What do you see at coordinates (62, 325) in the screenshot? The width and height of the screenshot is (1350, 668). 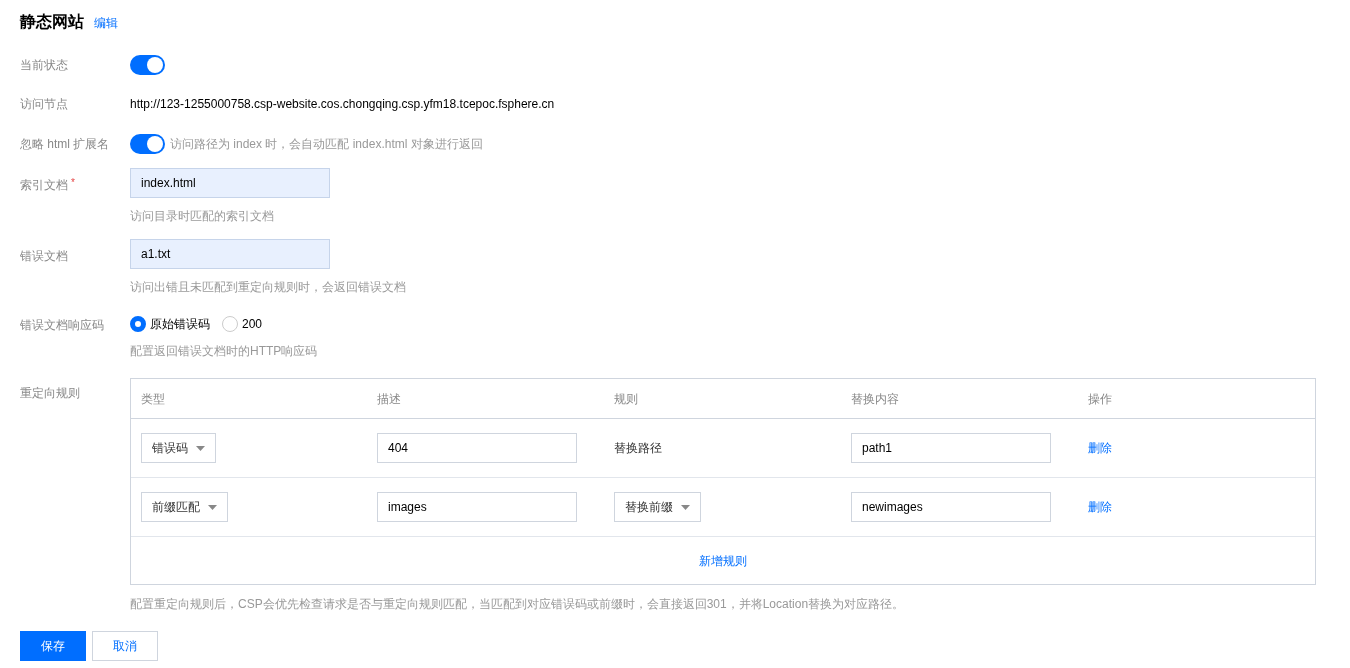 I see `field-label: 错误文档响应码` at bounding box center [62, 325].